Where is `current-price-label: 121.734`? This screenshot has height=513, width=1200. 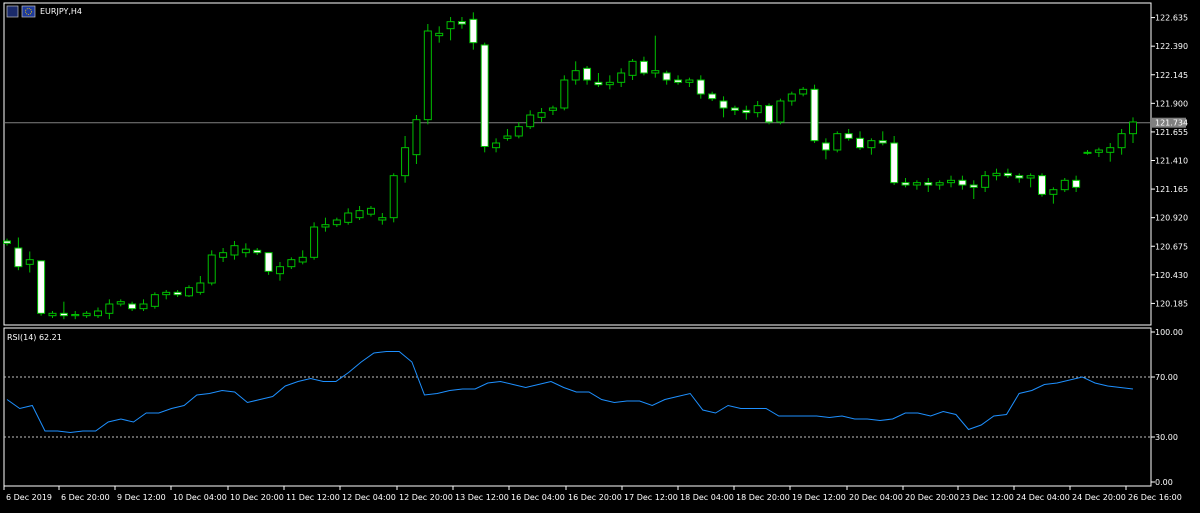
current-price-label: 121.734 is located at coordinates (1171, 123).